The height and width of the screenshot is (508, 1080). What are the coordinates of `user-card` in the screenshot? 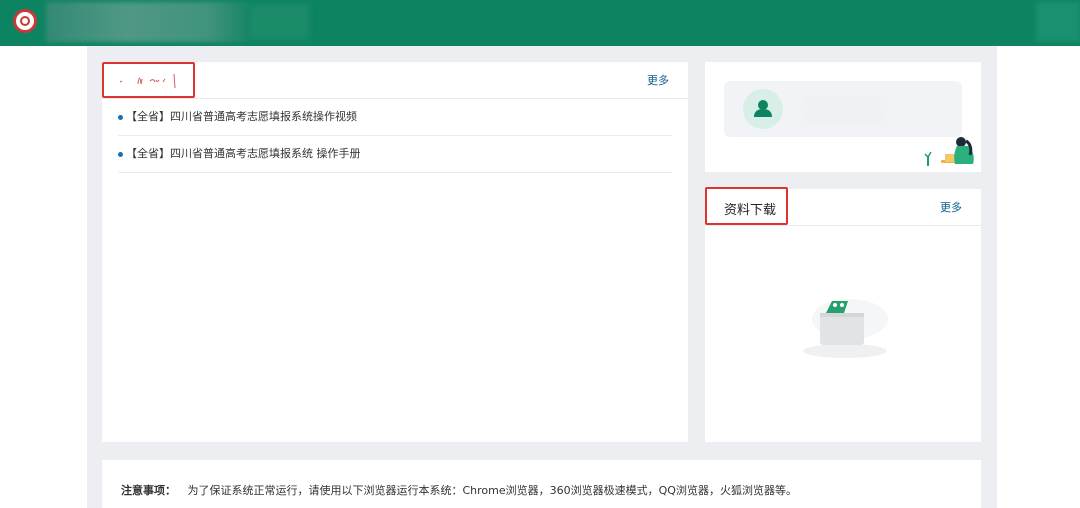 It's located at (843, 109).